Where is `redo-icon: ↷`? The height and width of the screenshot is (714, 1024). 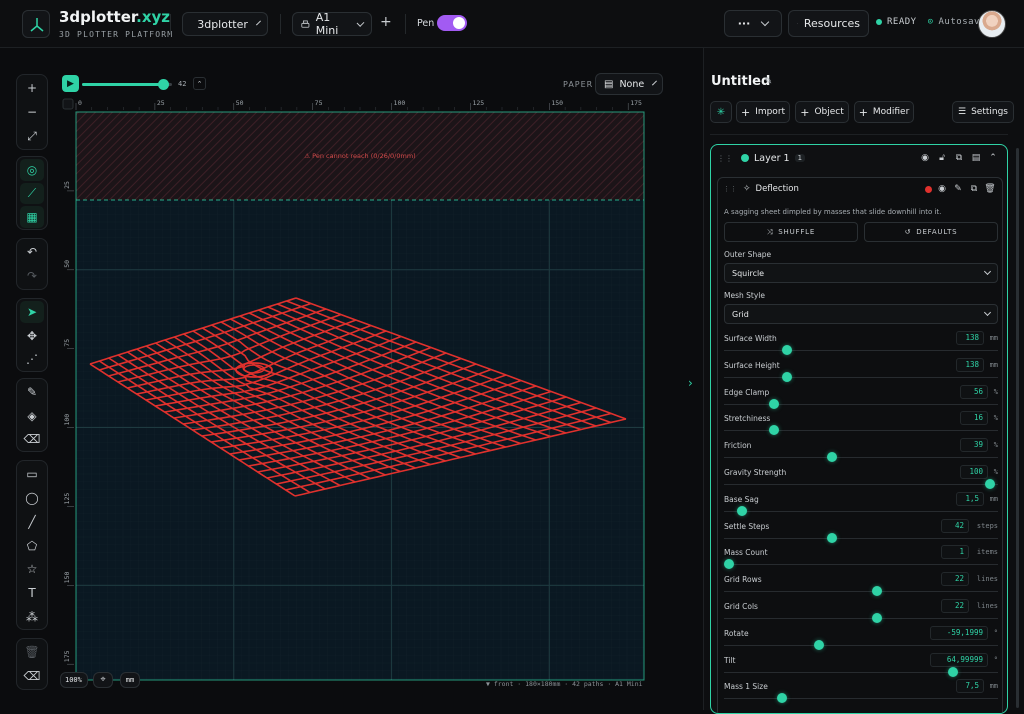 redo-icon: ↷ is located at coordinates (32, 276).